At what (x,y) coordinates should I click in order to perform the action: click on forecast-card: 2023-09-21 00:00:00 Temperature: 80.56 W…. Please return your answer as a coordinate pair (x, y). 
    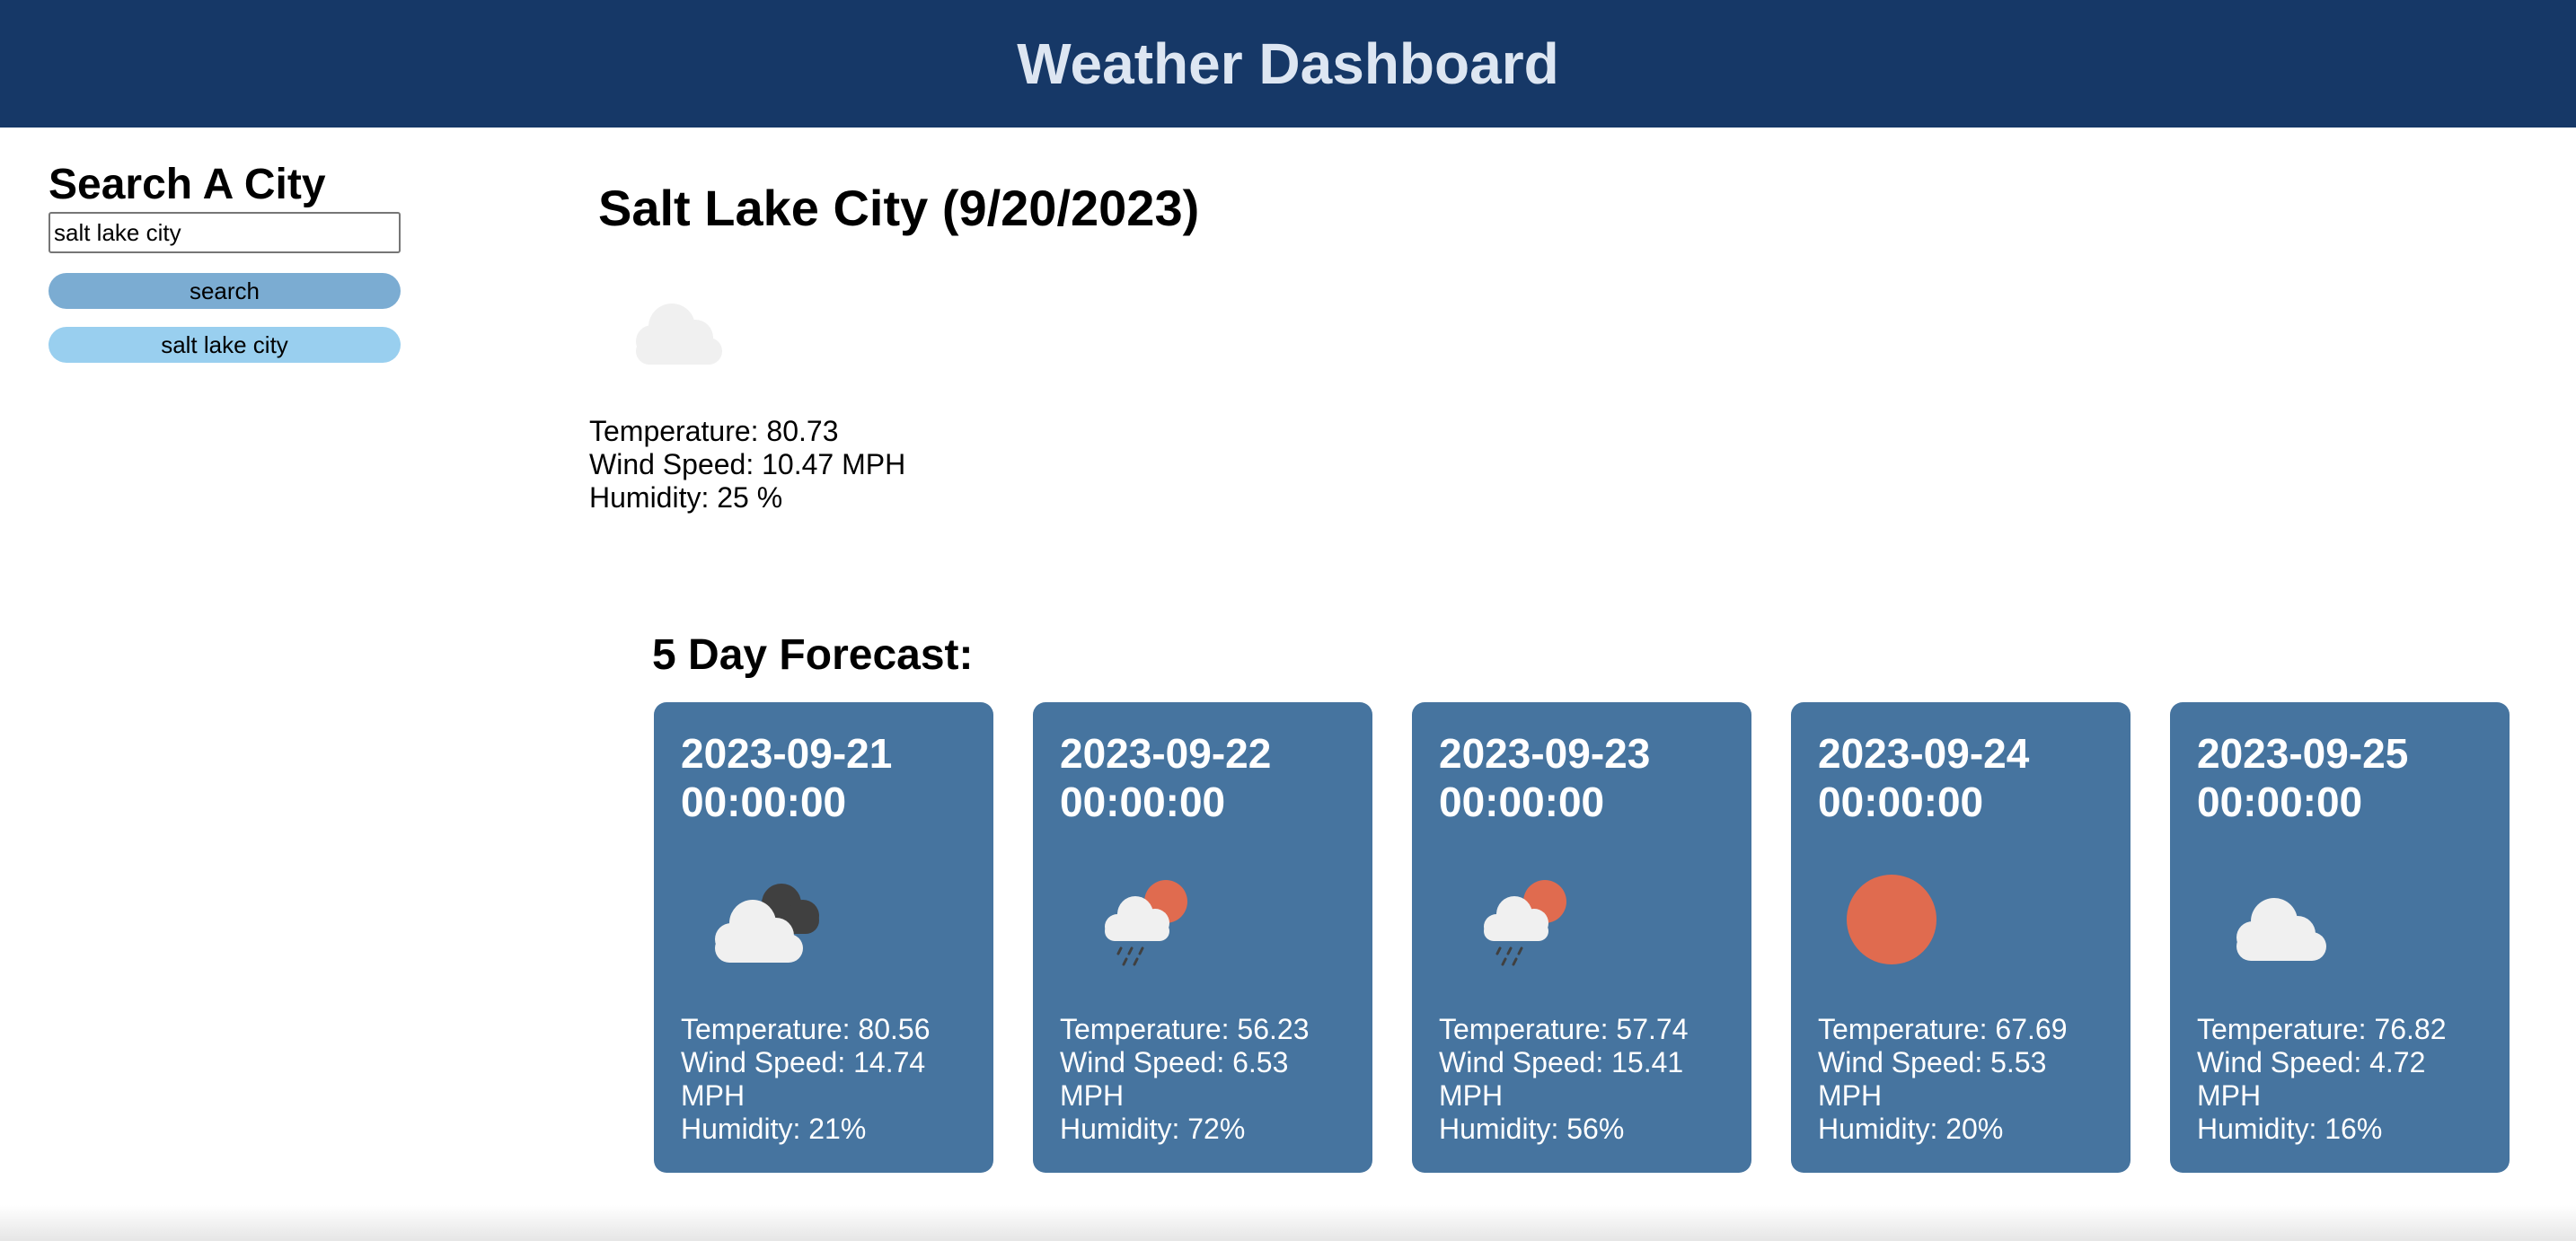
    Looking at the image, I should click on (823, 937).